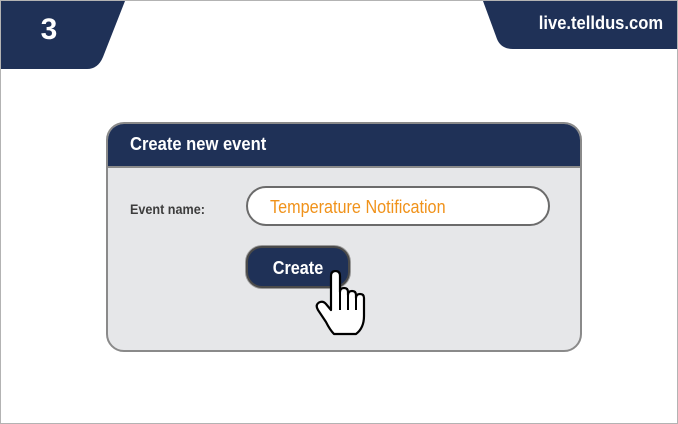 Image resolution: width=678 pixels, height=424 pixels. I want to click on event-name-value: Temperature Notification, so click(358, 207).